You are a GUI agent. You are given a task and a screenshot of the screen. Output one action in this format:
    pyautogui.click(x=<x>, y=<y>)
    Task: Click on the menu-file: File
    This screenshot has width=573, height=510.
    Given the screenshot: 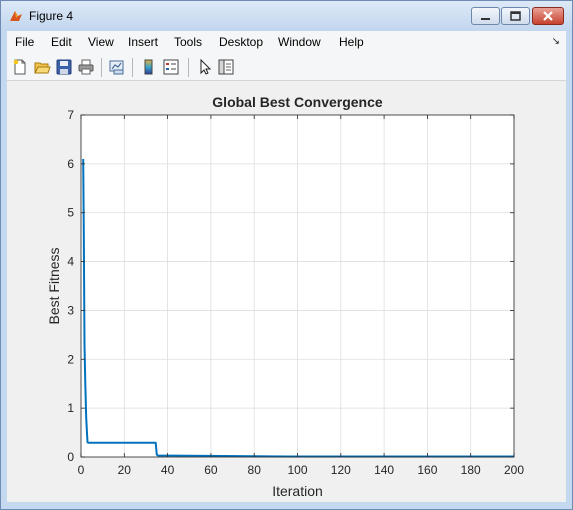 What is the action you would take?
    pyautogui.click(x=24, y=42)
    